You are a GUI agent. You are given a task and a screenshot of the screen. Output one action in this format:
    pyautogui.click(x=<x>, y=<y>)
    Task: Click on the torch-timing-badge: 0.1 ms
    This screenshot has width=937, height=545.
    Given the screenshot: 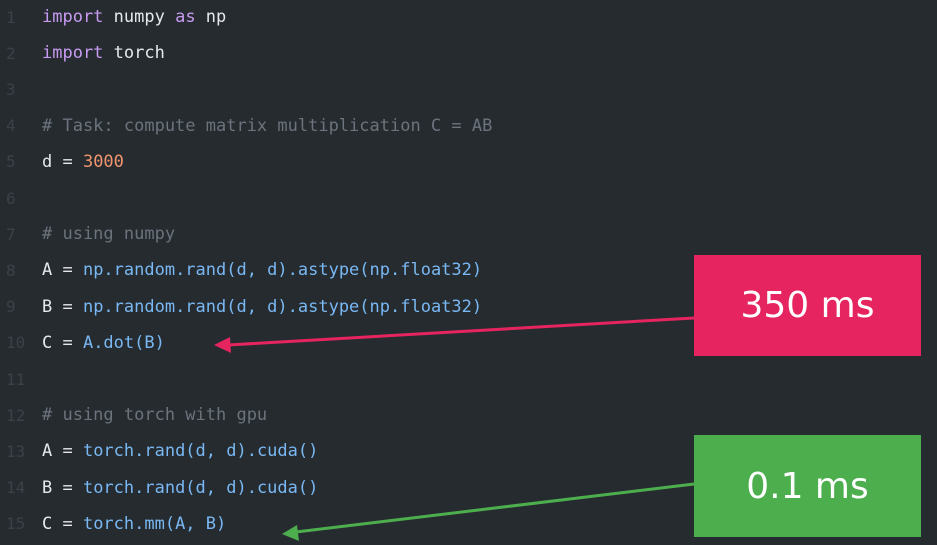 What is the action you would take?
    pyautogui.click(x=807, y=486)
    